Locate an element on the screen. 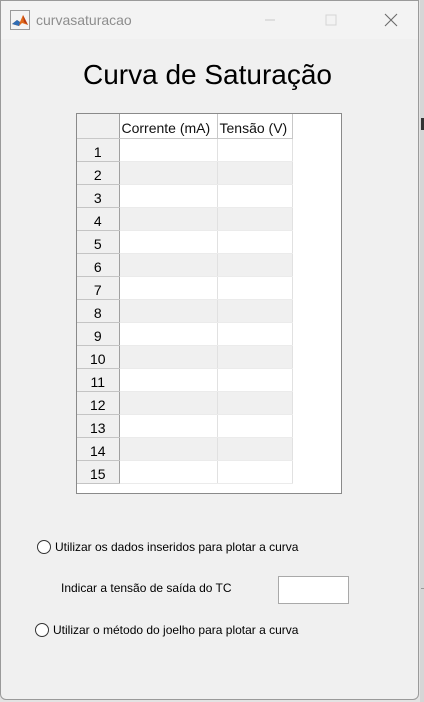  matlab-app-icon is located at coordinates (20, 20).